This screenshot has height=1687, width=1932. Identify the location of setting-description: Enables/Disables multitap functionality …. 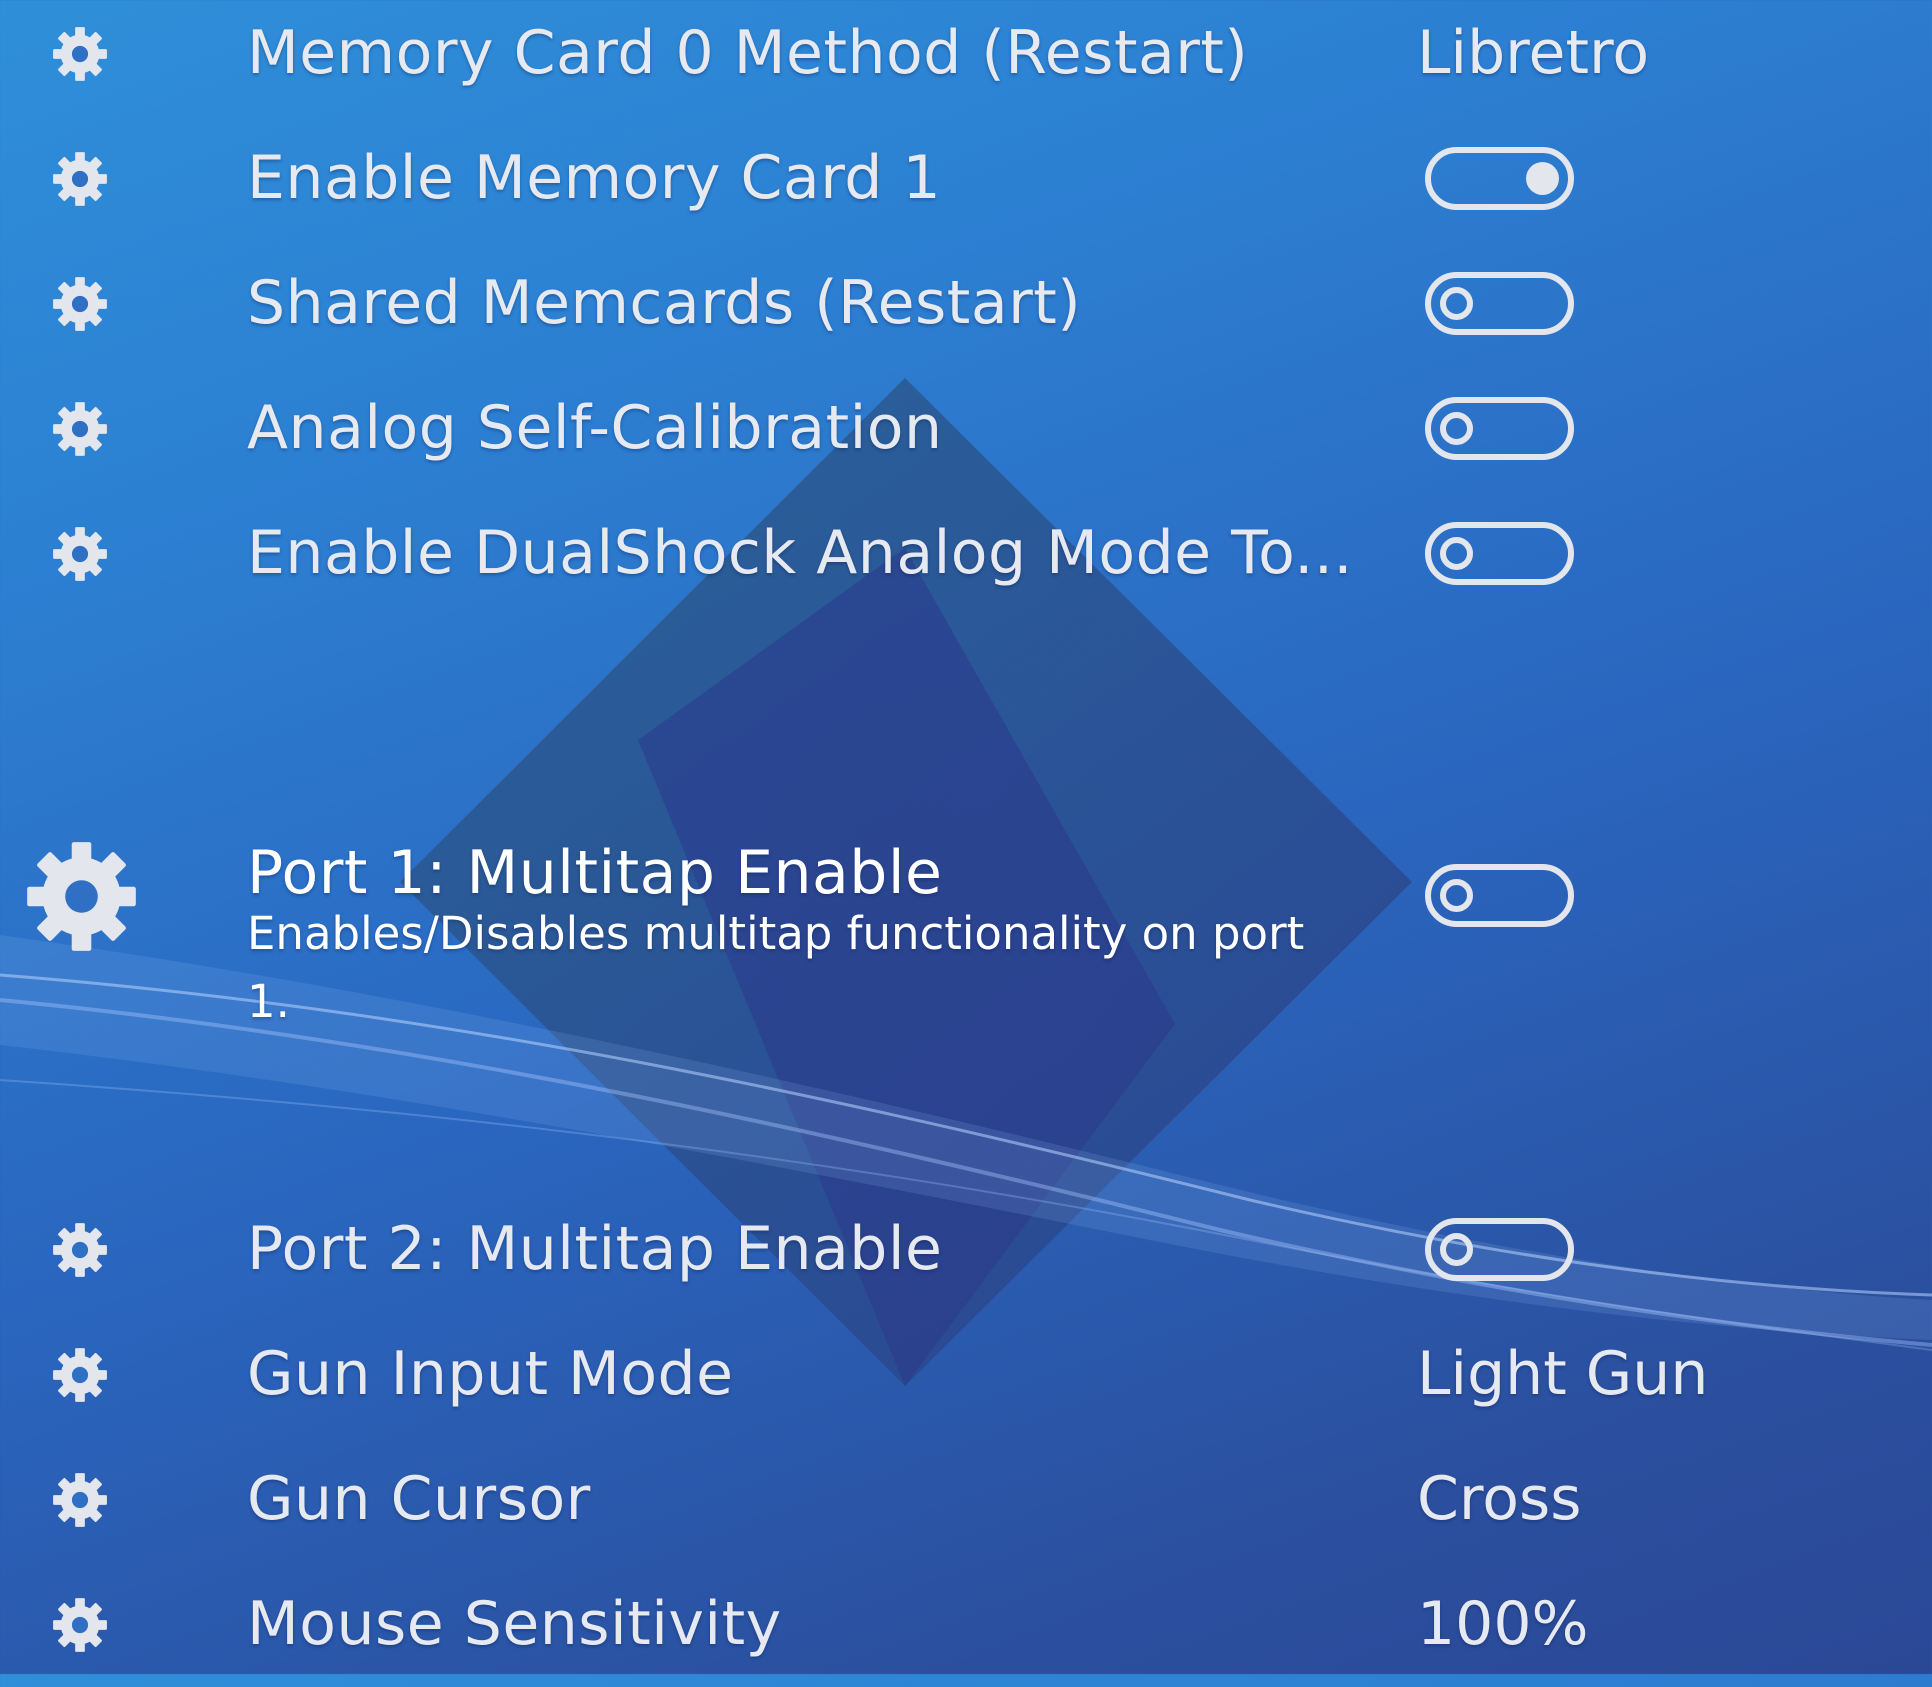
(776, 967).